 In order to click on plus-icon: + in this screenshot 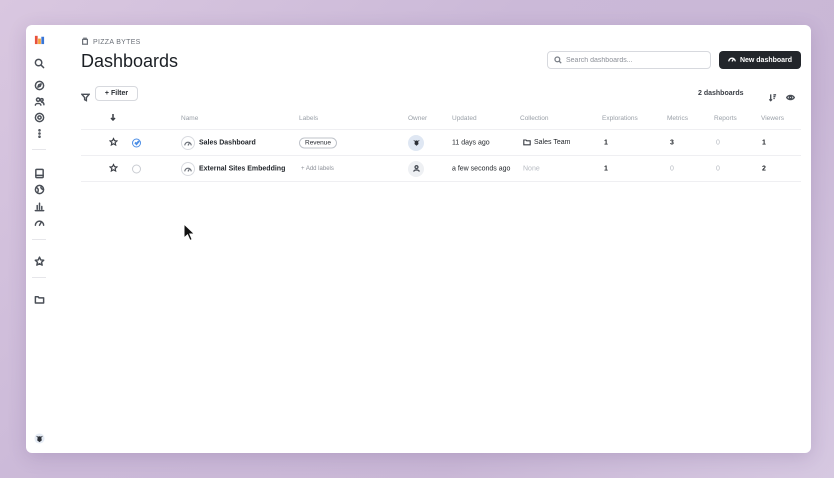, I will do `click(106, 93)`.